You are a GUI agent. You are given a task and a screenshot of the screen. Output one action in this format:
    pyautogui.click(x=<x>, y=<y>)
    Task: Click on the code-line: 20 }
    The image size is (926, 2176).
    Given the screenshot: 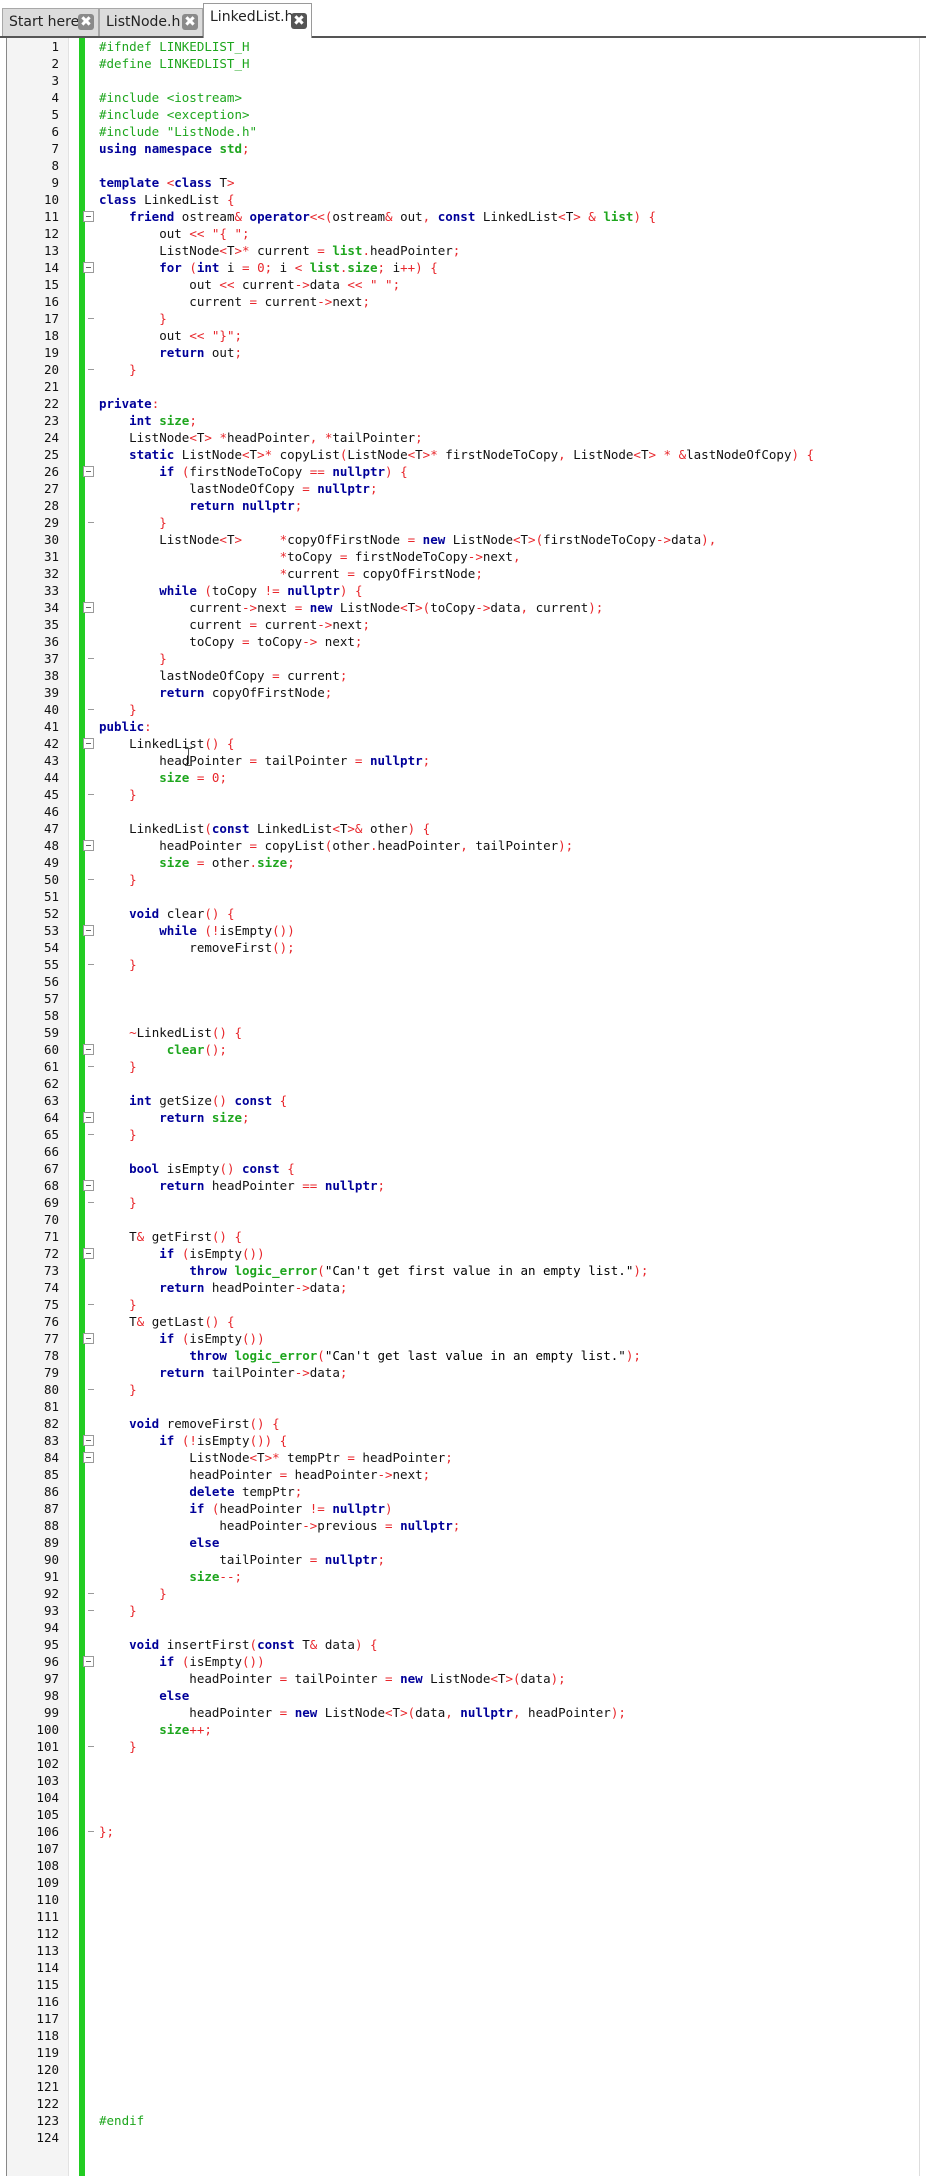 What is the action you would take?
    pyautogui.click(x=463, y=369)
    